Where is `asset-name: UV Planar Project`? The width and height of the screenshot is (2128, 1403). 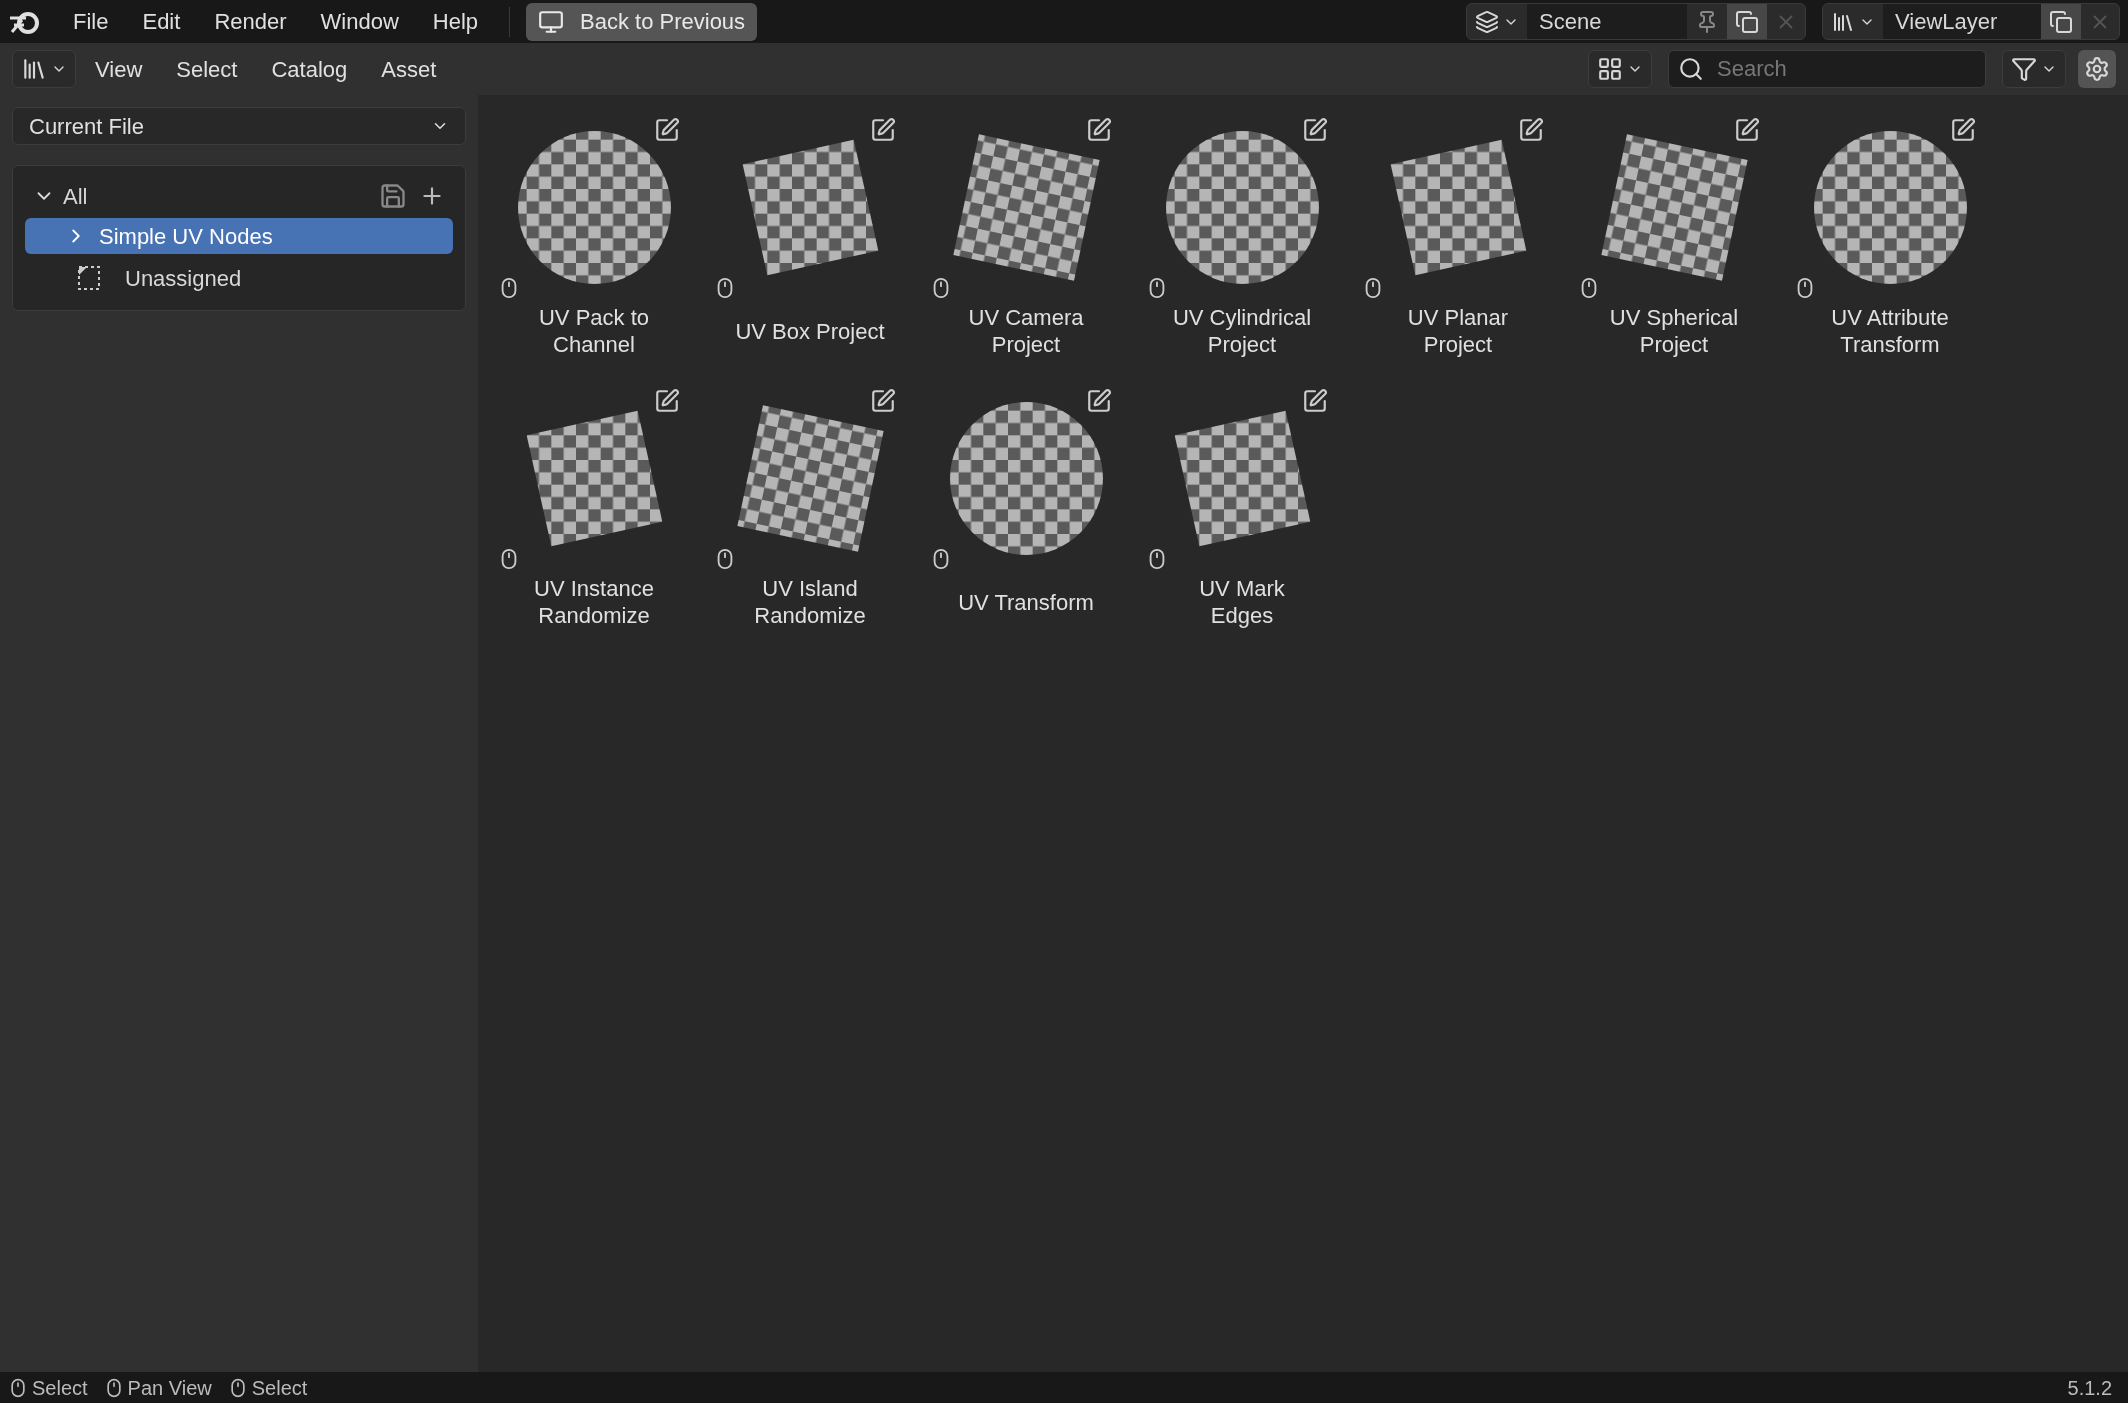
asset-name: UV Planar Project is located at coordinates (1458, 331).